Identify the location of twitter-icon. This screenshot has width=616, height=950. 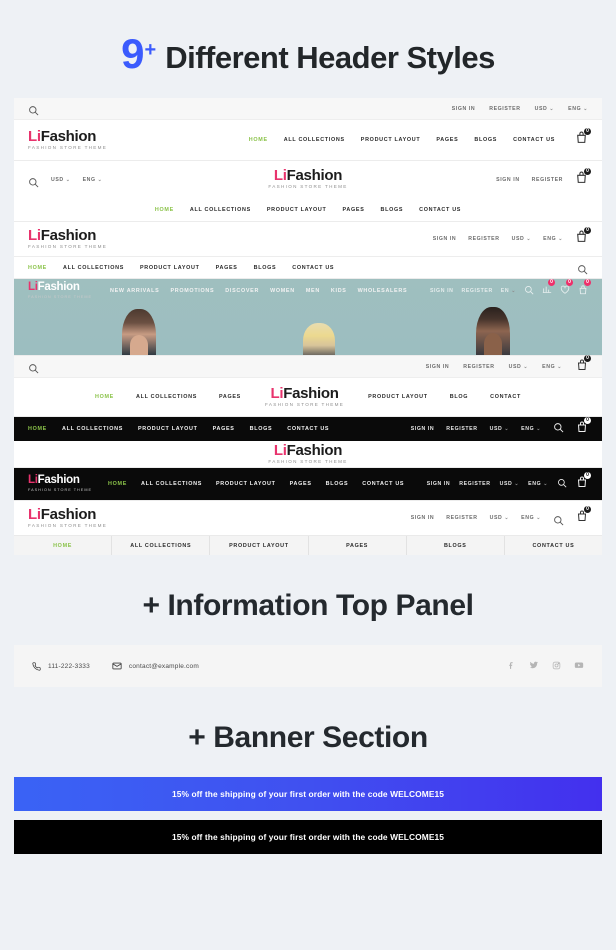
(534, 666).